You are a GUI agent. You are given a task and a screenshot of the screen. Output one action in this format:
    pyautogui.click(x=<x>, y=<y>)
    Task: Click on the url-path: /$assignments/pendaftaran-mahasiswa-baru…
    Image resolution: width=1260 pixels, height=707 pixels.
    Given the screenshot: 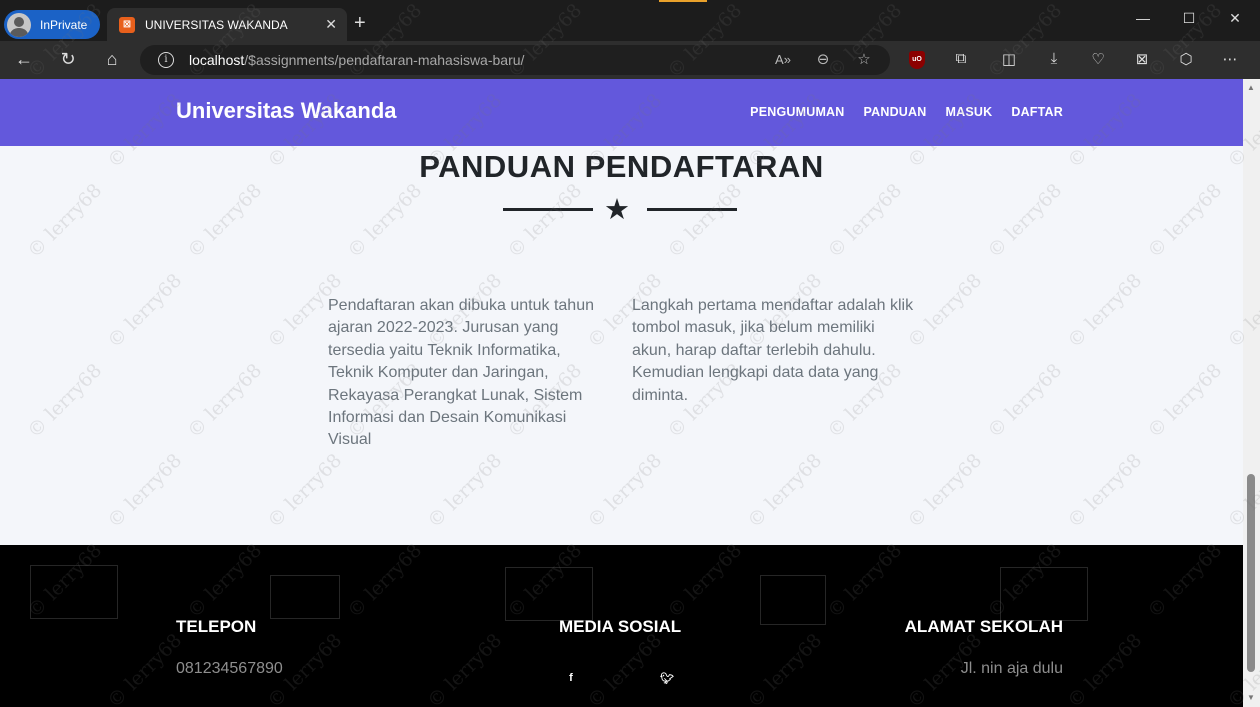 What is the action you would take?
    pyautogui.click(x=384, y=60)
    